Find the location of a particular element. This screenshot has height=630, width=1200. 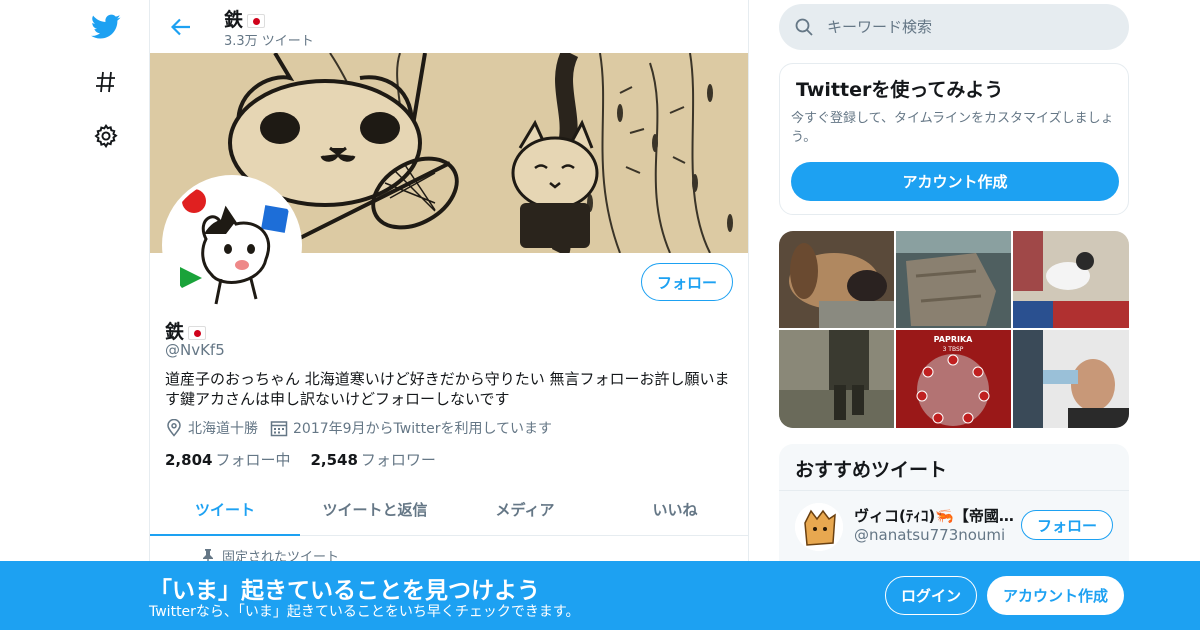

profile-handle: @NvKf5 is located at coordinates (195, 350).